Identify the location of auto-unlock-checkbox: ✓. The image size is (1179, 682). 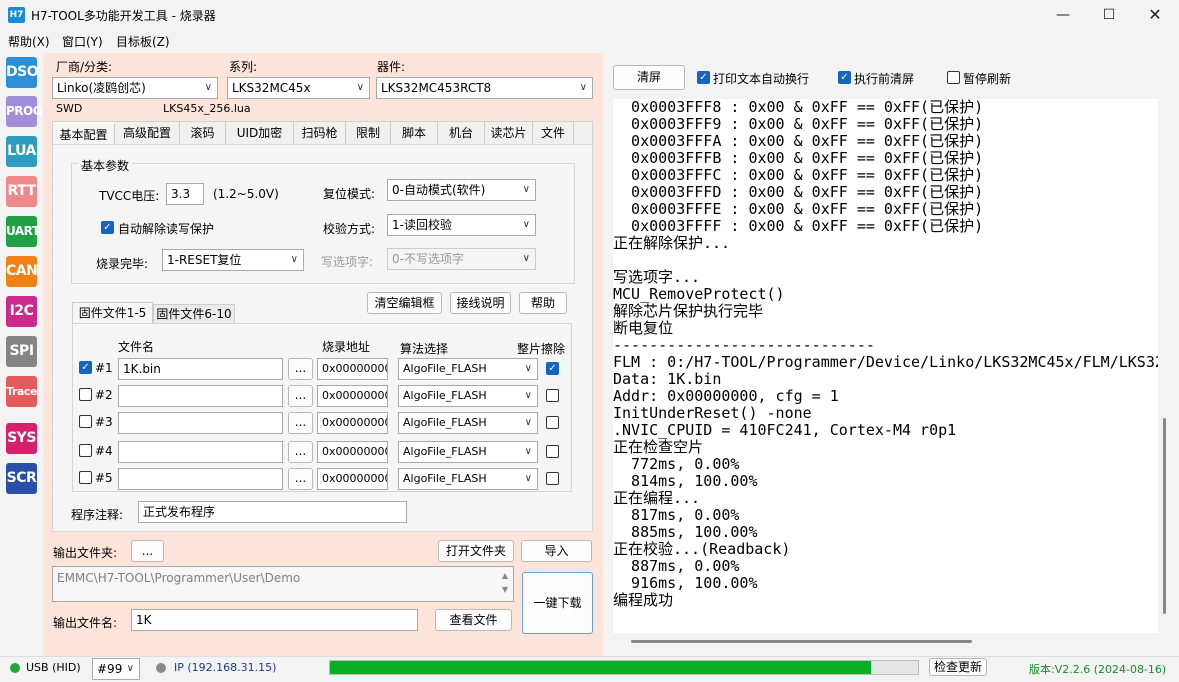
(107, 227).